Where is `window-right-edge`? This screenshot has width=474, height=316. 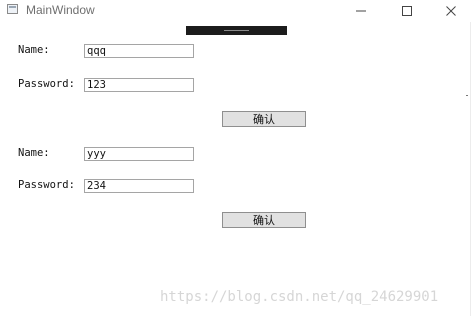 window-right-edge is located at coordinates (470, 169).